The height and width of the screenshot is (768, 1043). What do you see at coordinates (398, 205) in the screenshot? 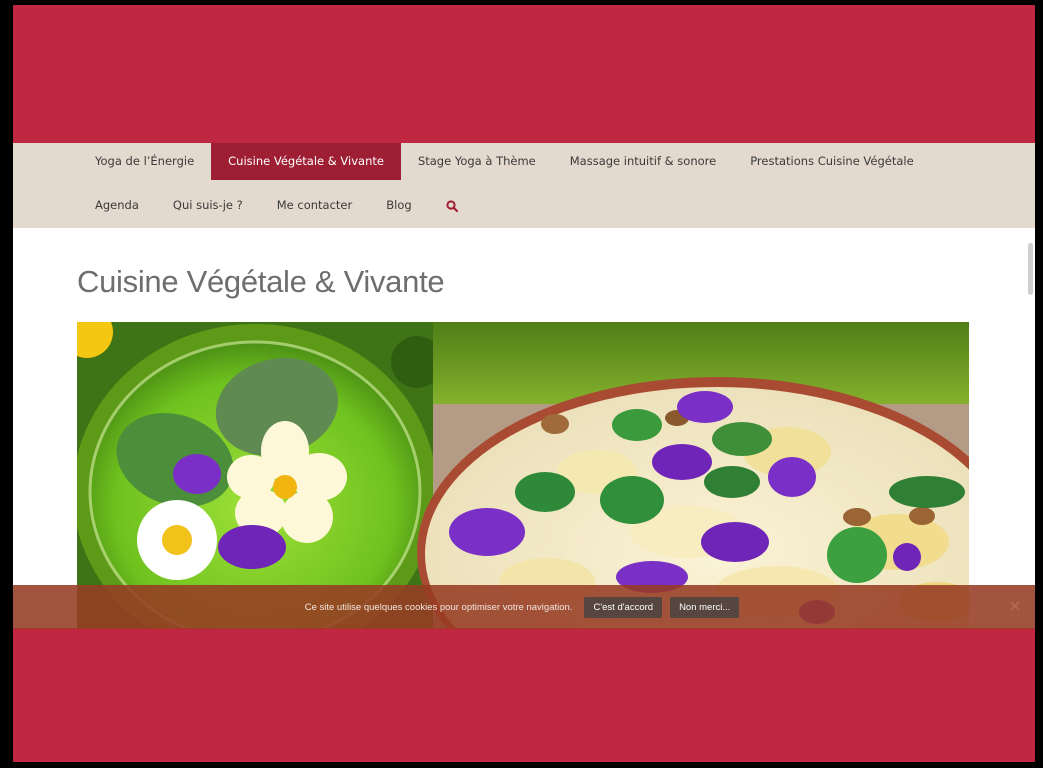
I see `nav-item-blog: Blog` at bounding box center [398, 205].